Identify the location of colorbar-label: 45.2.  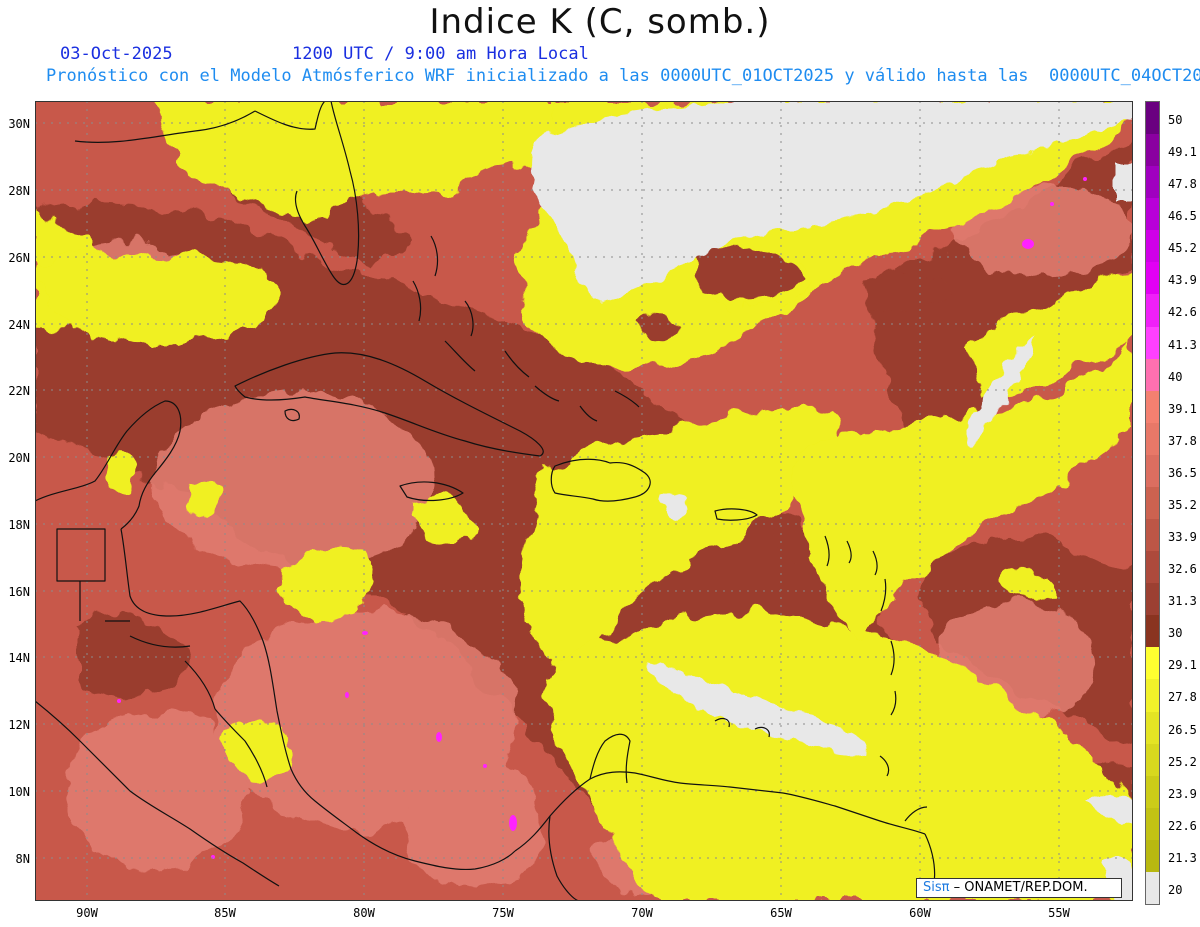
(1182, 248).